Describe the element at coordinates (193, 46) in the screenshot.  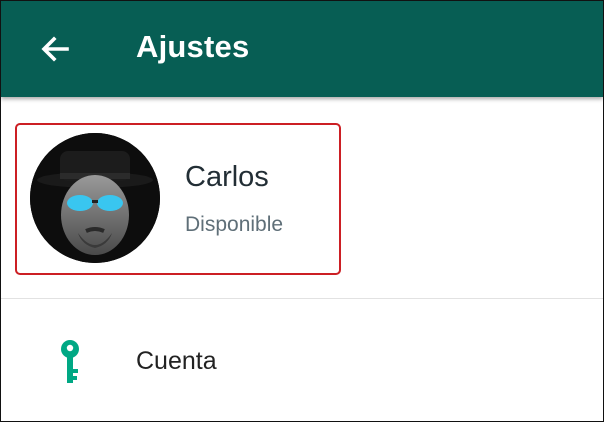
I see `page-title: Ajustes` at that location.